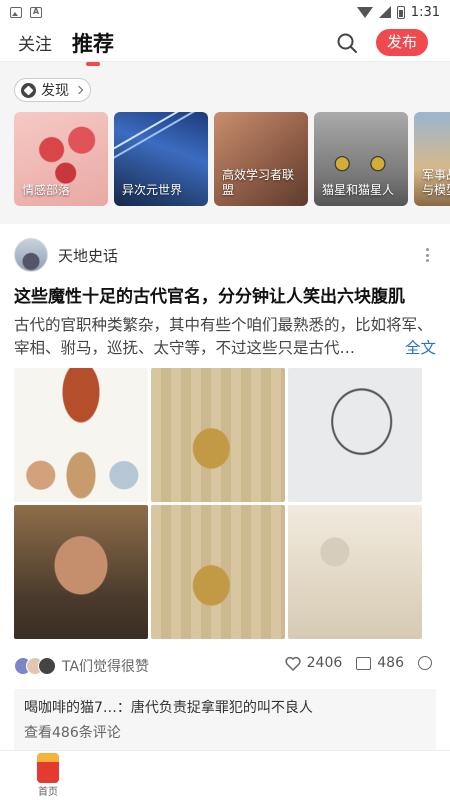  What do you see at coordinates (225, 45) in the screenshot?
I see `top-nav: 关注 推荐 发布` at bounding box center [225, 45].